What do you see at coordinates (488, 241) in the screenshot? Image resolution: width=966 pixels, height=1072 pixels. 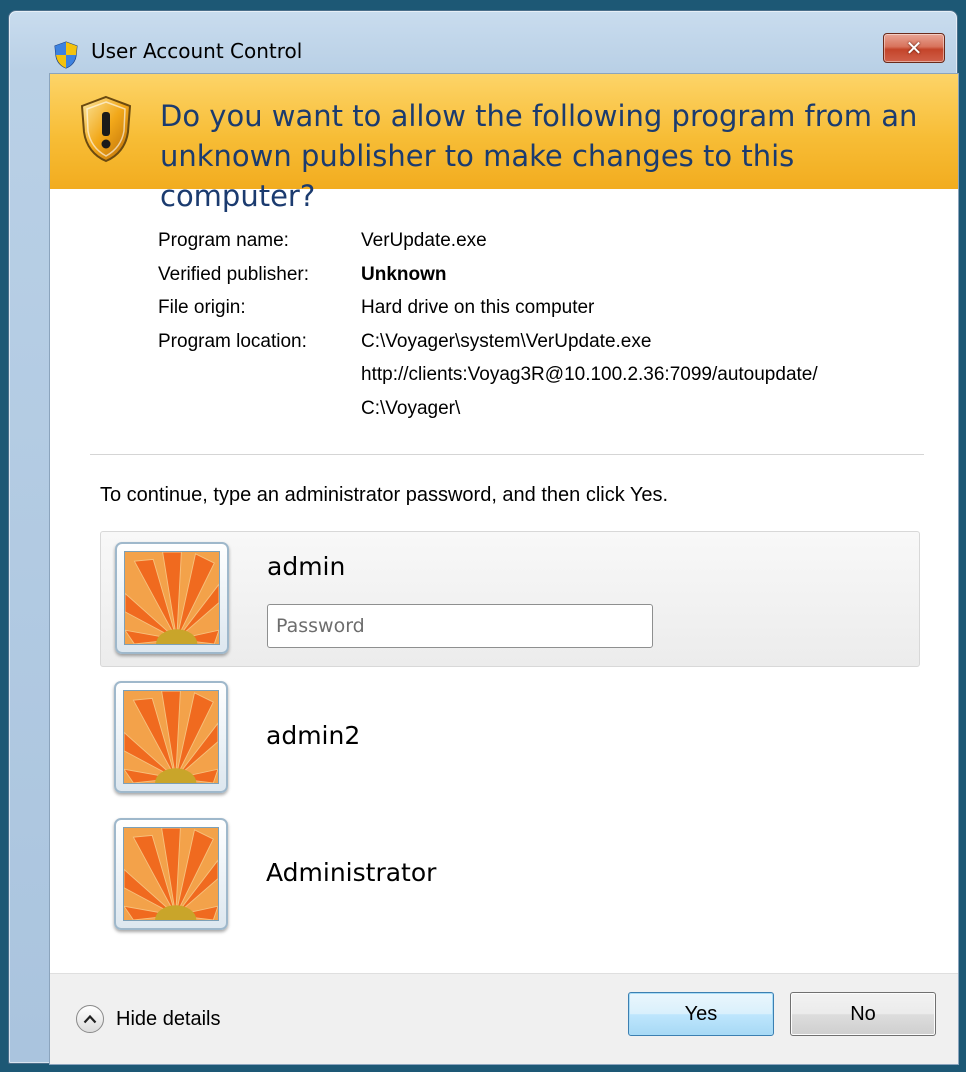 I see `detail-row-program-name: Program name: VerUpdate.exe` at bounding box center [488, 241].